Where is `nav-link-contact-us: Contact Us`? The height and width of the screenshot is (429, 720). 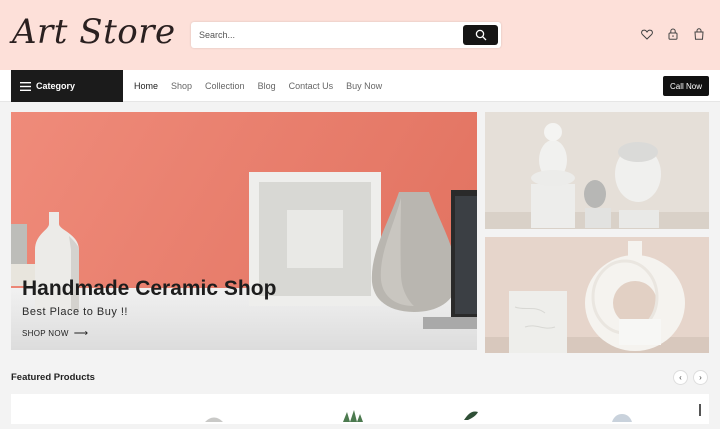
nav-link-contact-us: Contact Us is located at coordinates (311, 86).